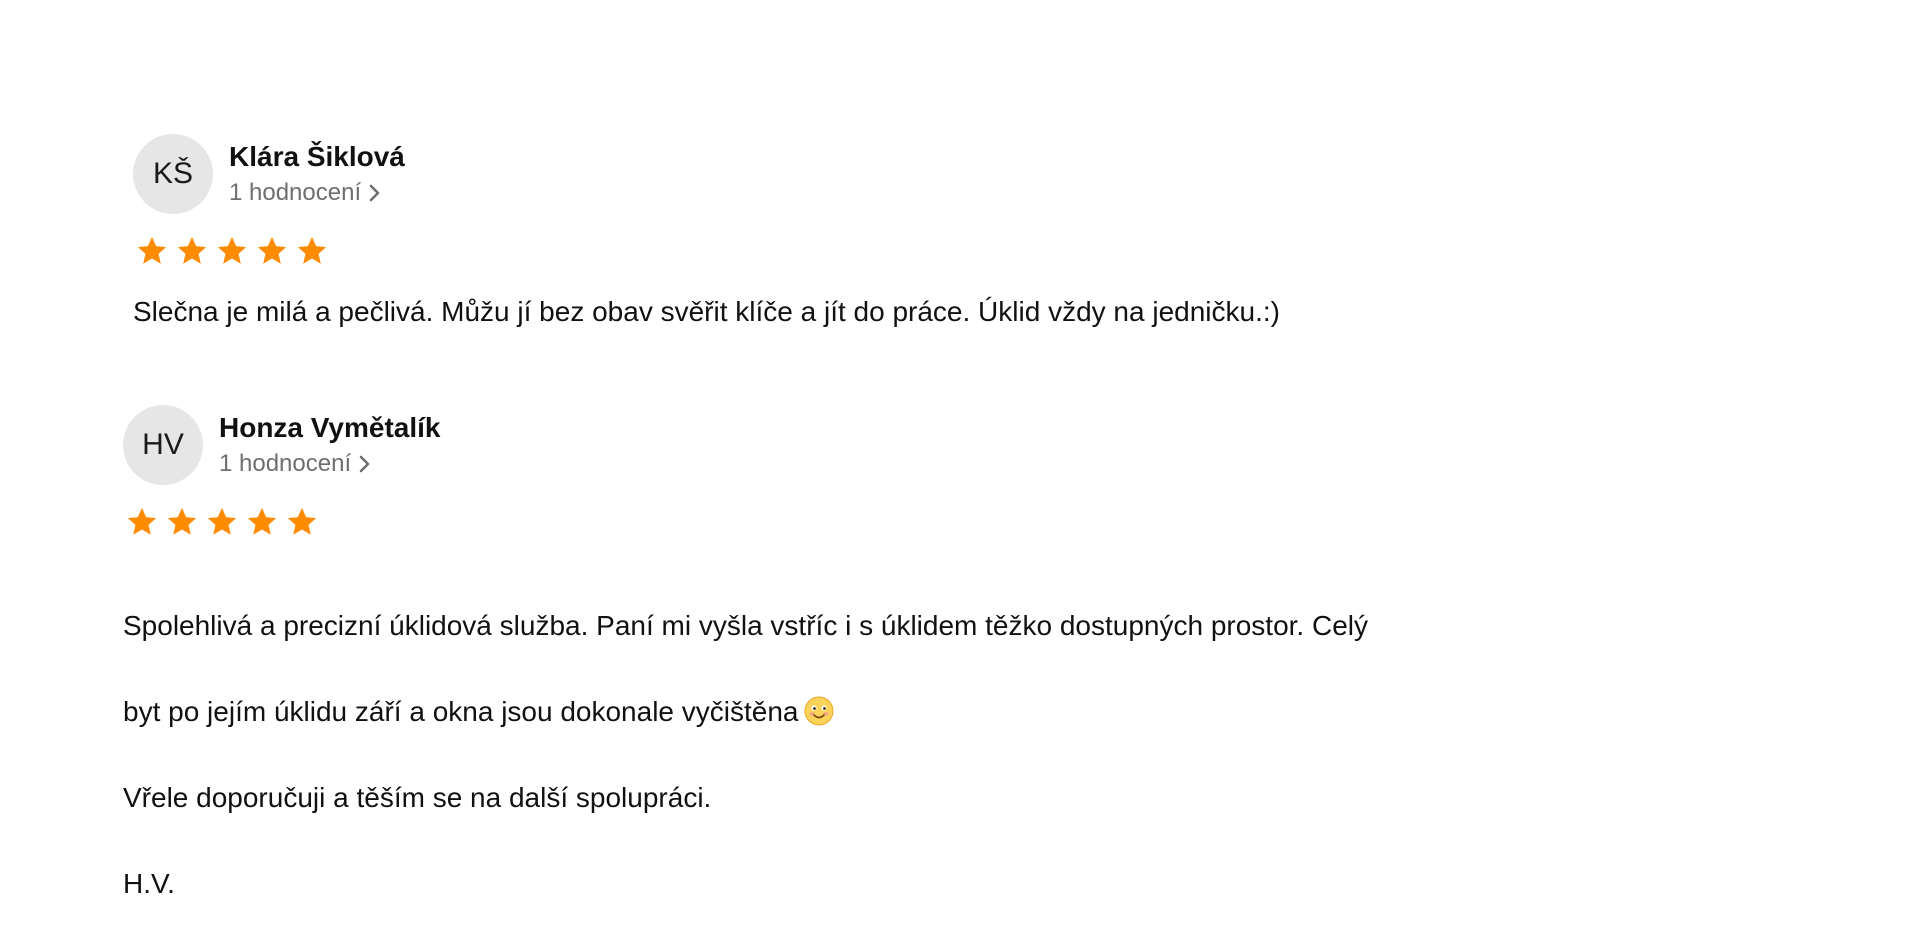  What do you see at coordinates (317, 156) in the screenshot?
I see `reviewer-name: Klára Šiklová` at bounding box center [317, 156].